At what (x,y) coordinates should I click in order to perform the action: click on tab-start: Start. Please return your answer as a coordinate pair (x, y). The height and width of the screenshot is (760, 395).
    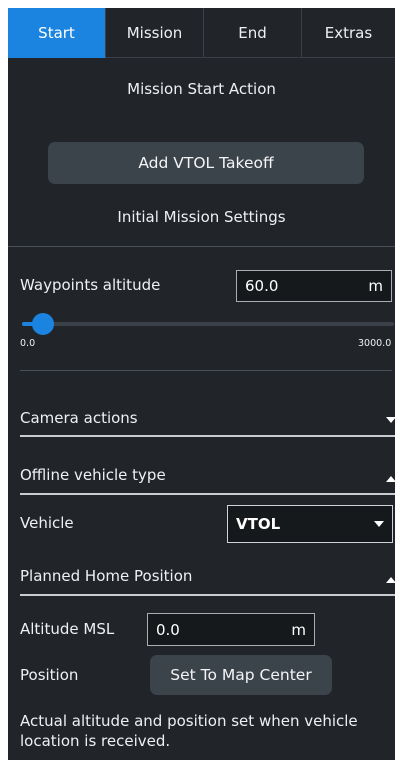
    Looking at the image, I should click on (57, 33).